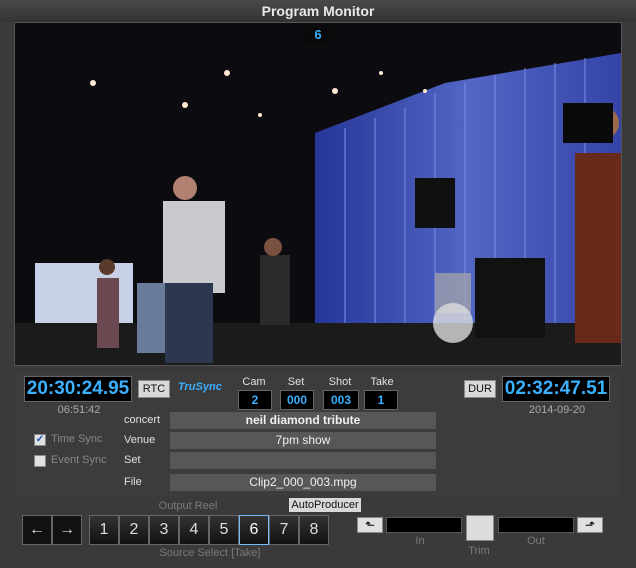  I want to click on output-reel-label: Output Reel, so click(188, 506).